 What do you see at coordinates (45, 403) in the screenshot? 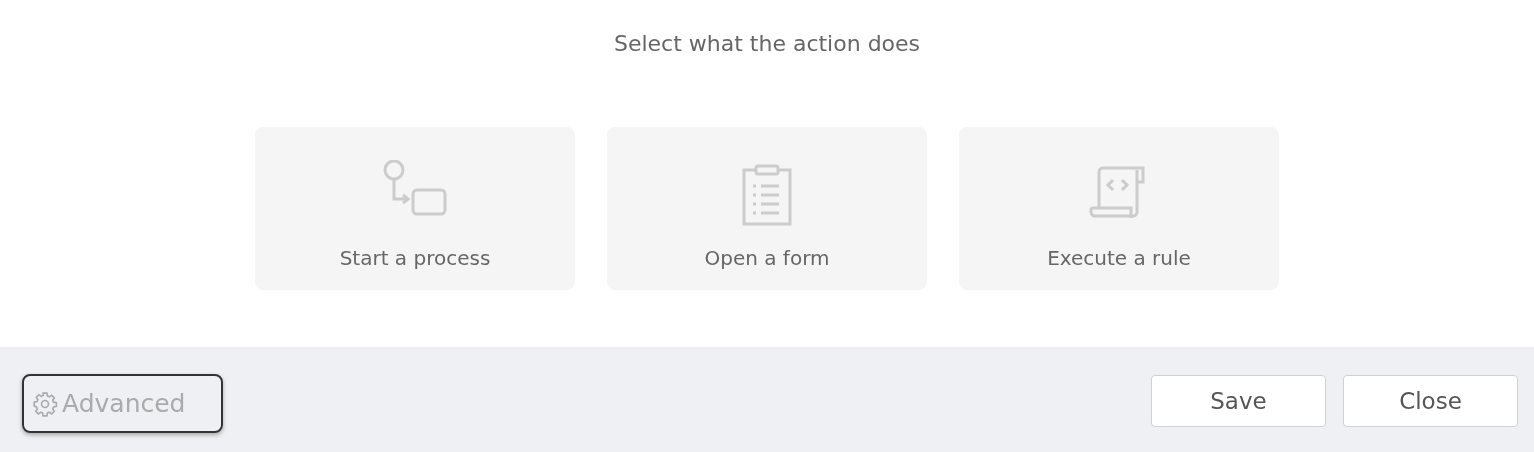
I see `settings-icon` at bounding box center [45, 403].